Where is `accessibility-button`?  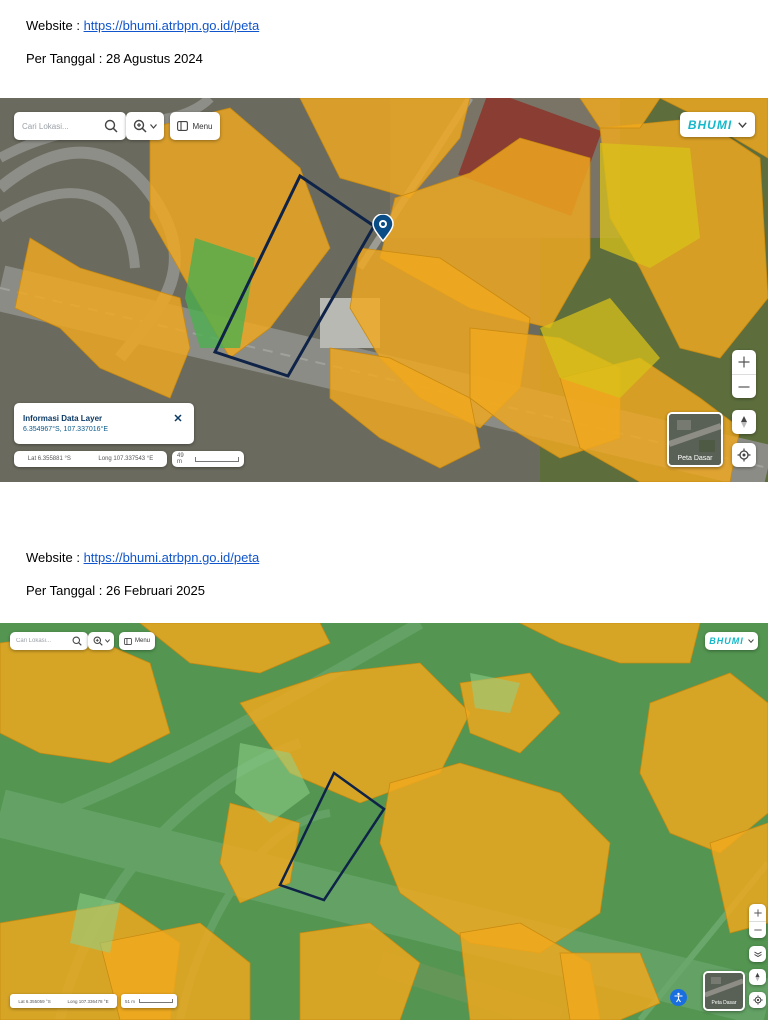 accessibility-button is located at coordinates (678, 997).